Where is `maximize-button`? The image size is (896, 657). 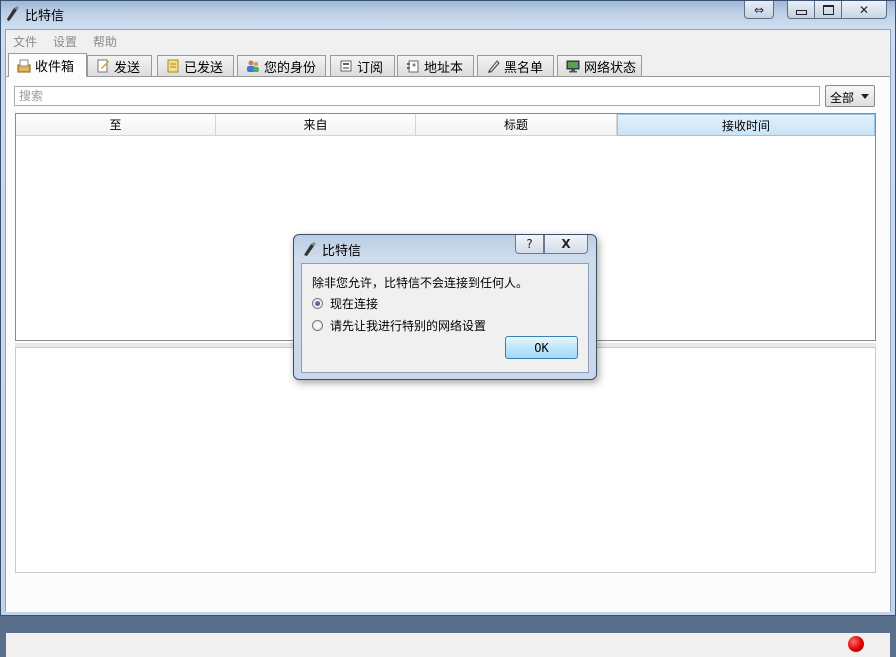
maximize-button is located at coordinates (828, 10).